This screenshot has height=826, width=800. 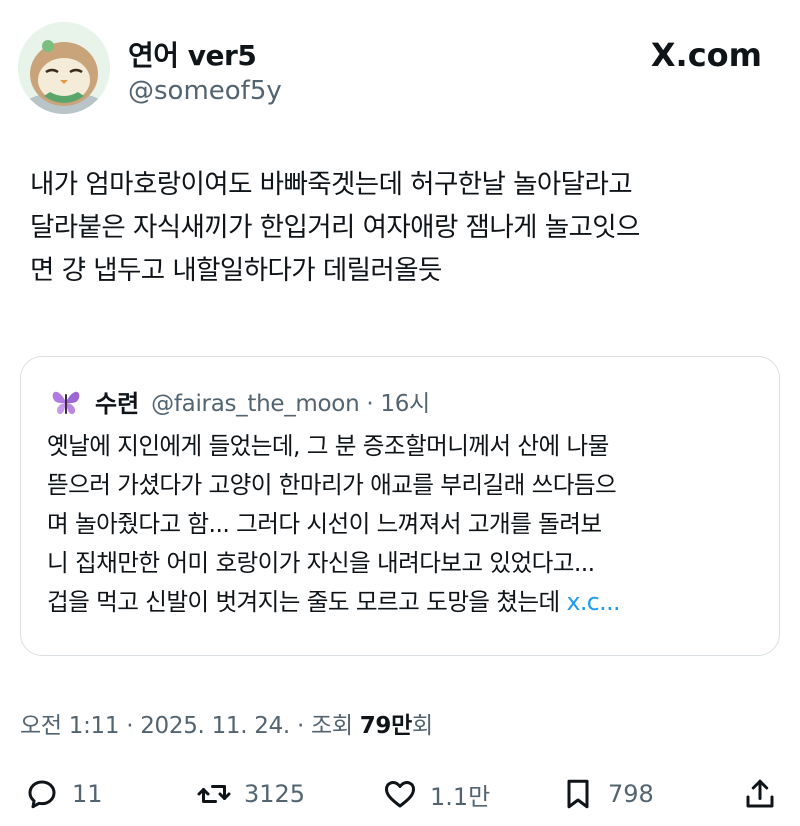 What do you see at coordinates (460, 796) in the screenshot?
I see `like-count: 1.1만` at bounding box center [460, 796].